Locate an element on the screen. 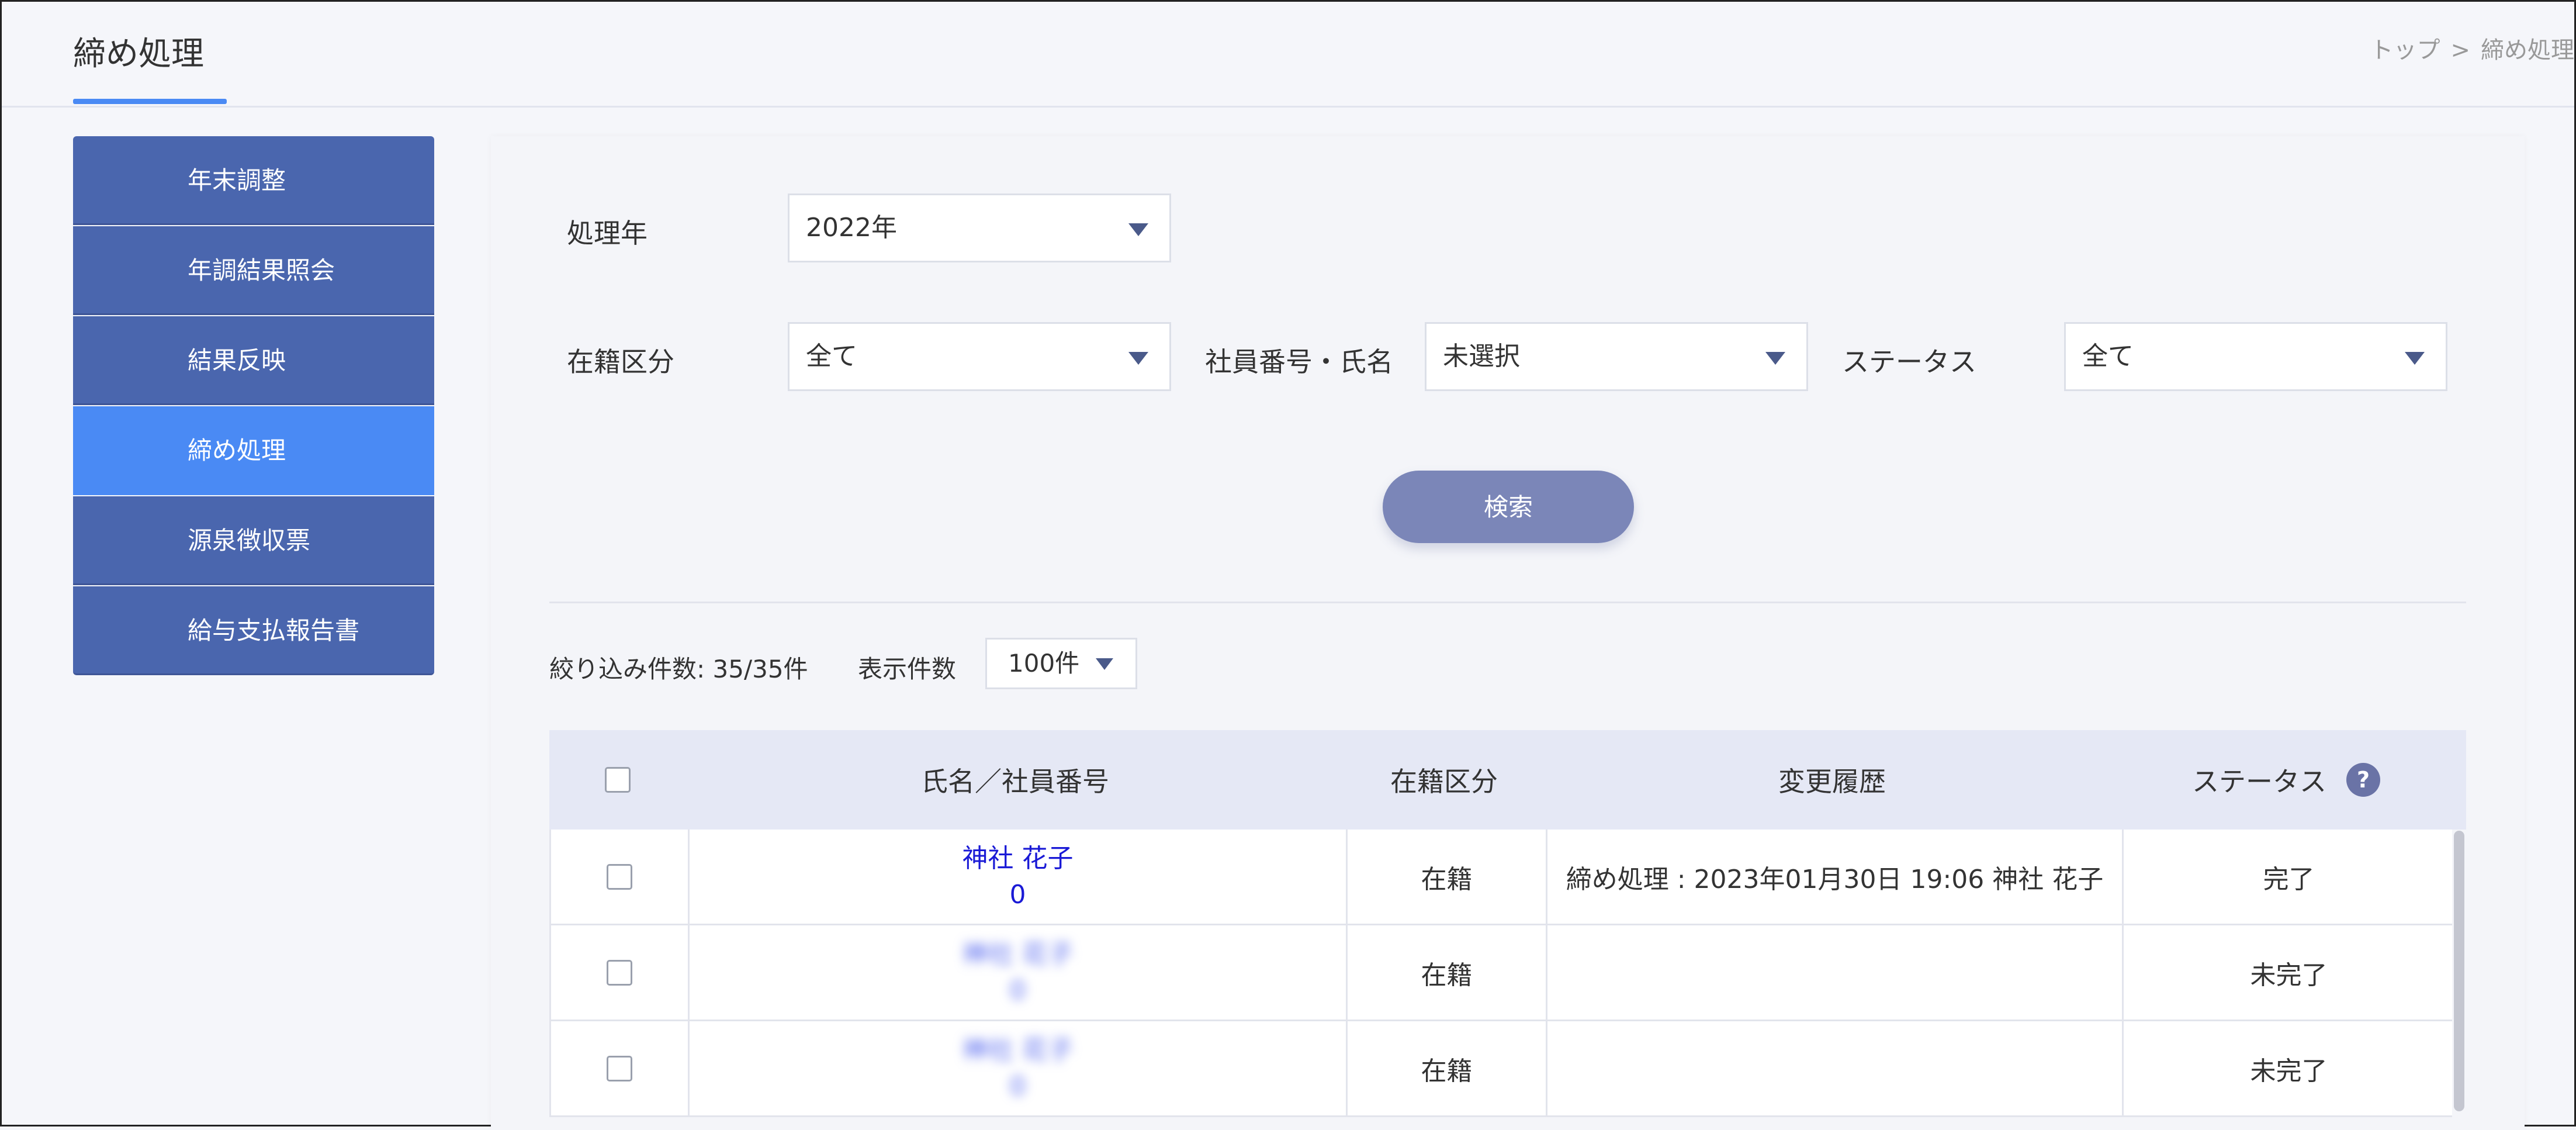  sidebar-item-adjustment-results: 年調結果照会 is located at coordinates (254, 270).